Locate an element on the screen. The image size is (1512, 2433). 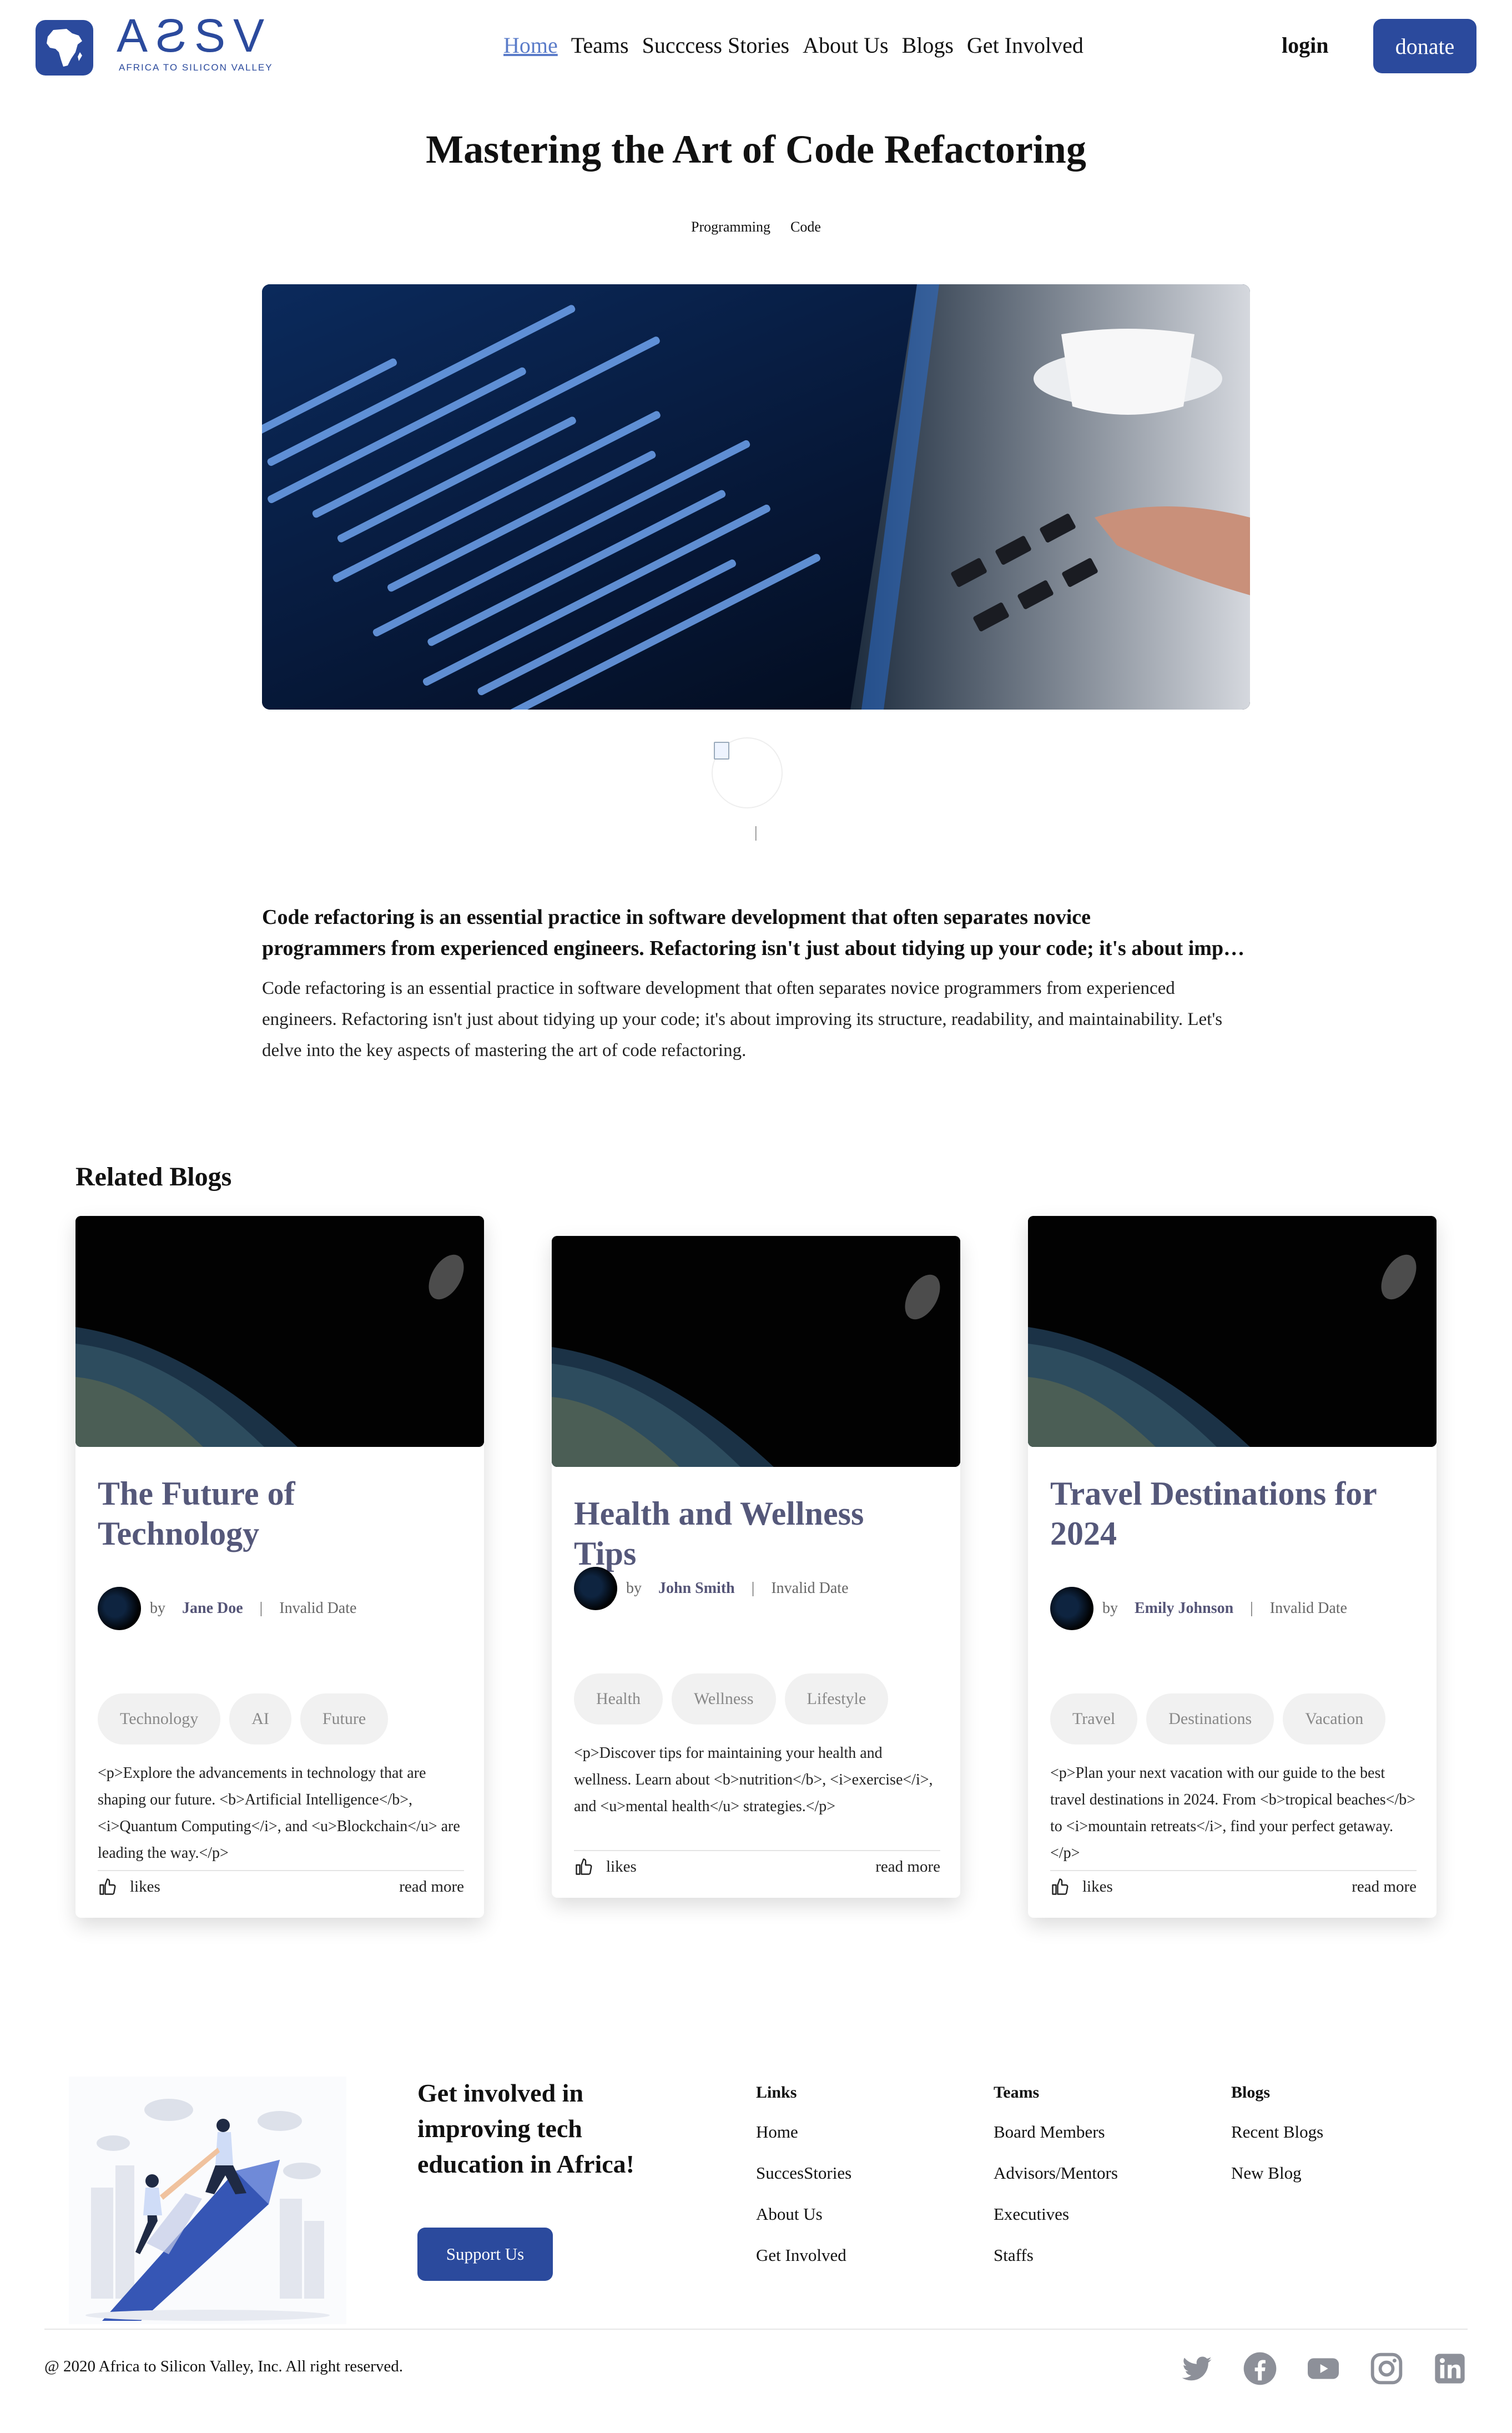
card-author: by John Smith | Invalid Date is located at coordinates (711, 1588).